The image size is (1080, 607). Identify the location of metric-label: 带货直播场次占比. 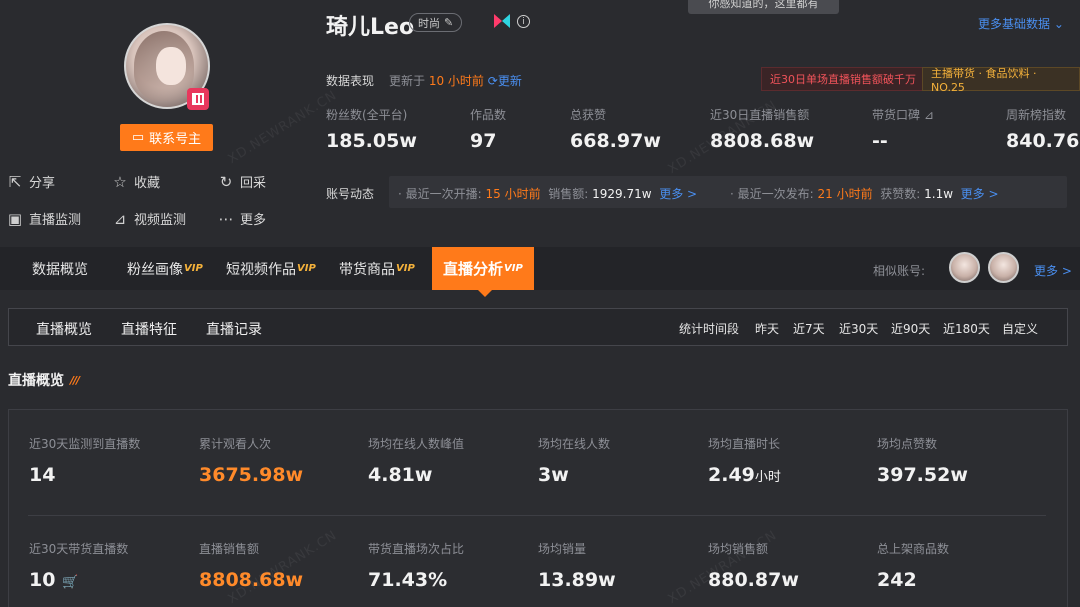
(416, 549).